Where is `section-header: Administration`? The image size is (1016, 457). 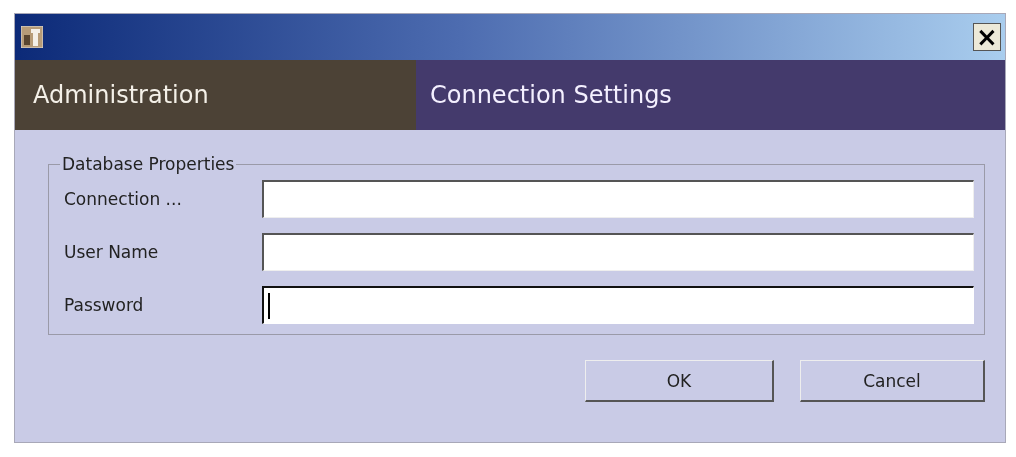
section-header: Administration is located at coordinates (215, 95).